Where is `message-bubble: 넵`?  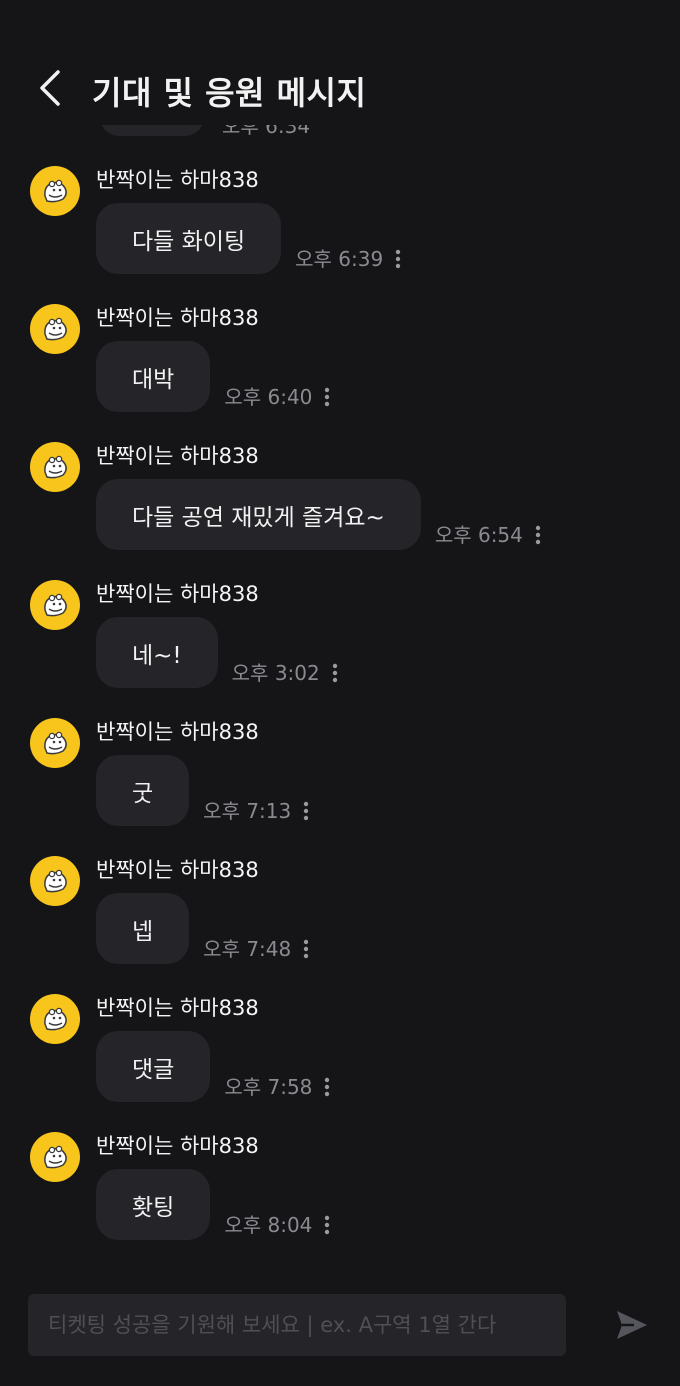 message-bubble: 넵 is located at coordinates (143, 928).